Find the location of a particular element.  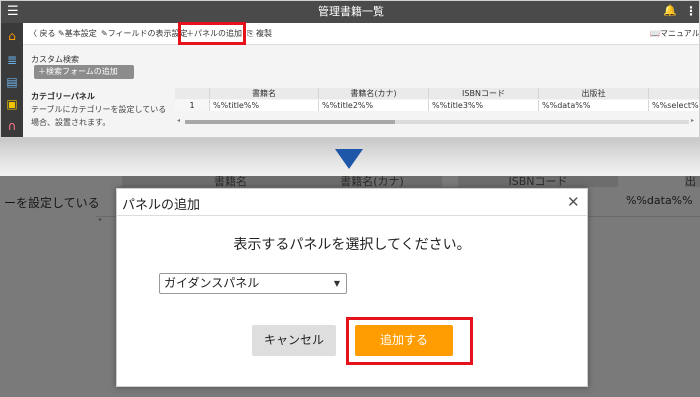

category-panel-description: テーブルにカテゴリーを設定している場合、設置されます。 is located at coordinates (99, 116).